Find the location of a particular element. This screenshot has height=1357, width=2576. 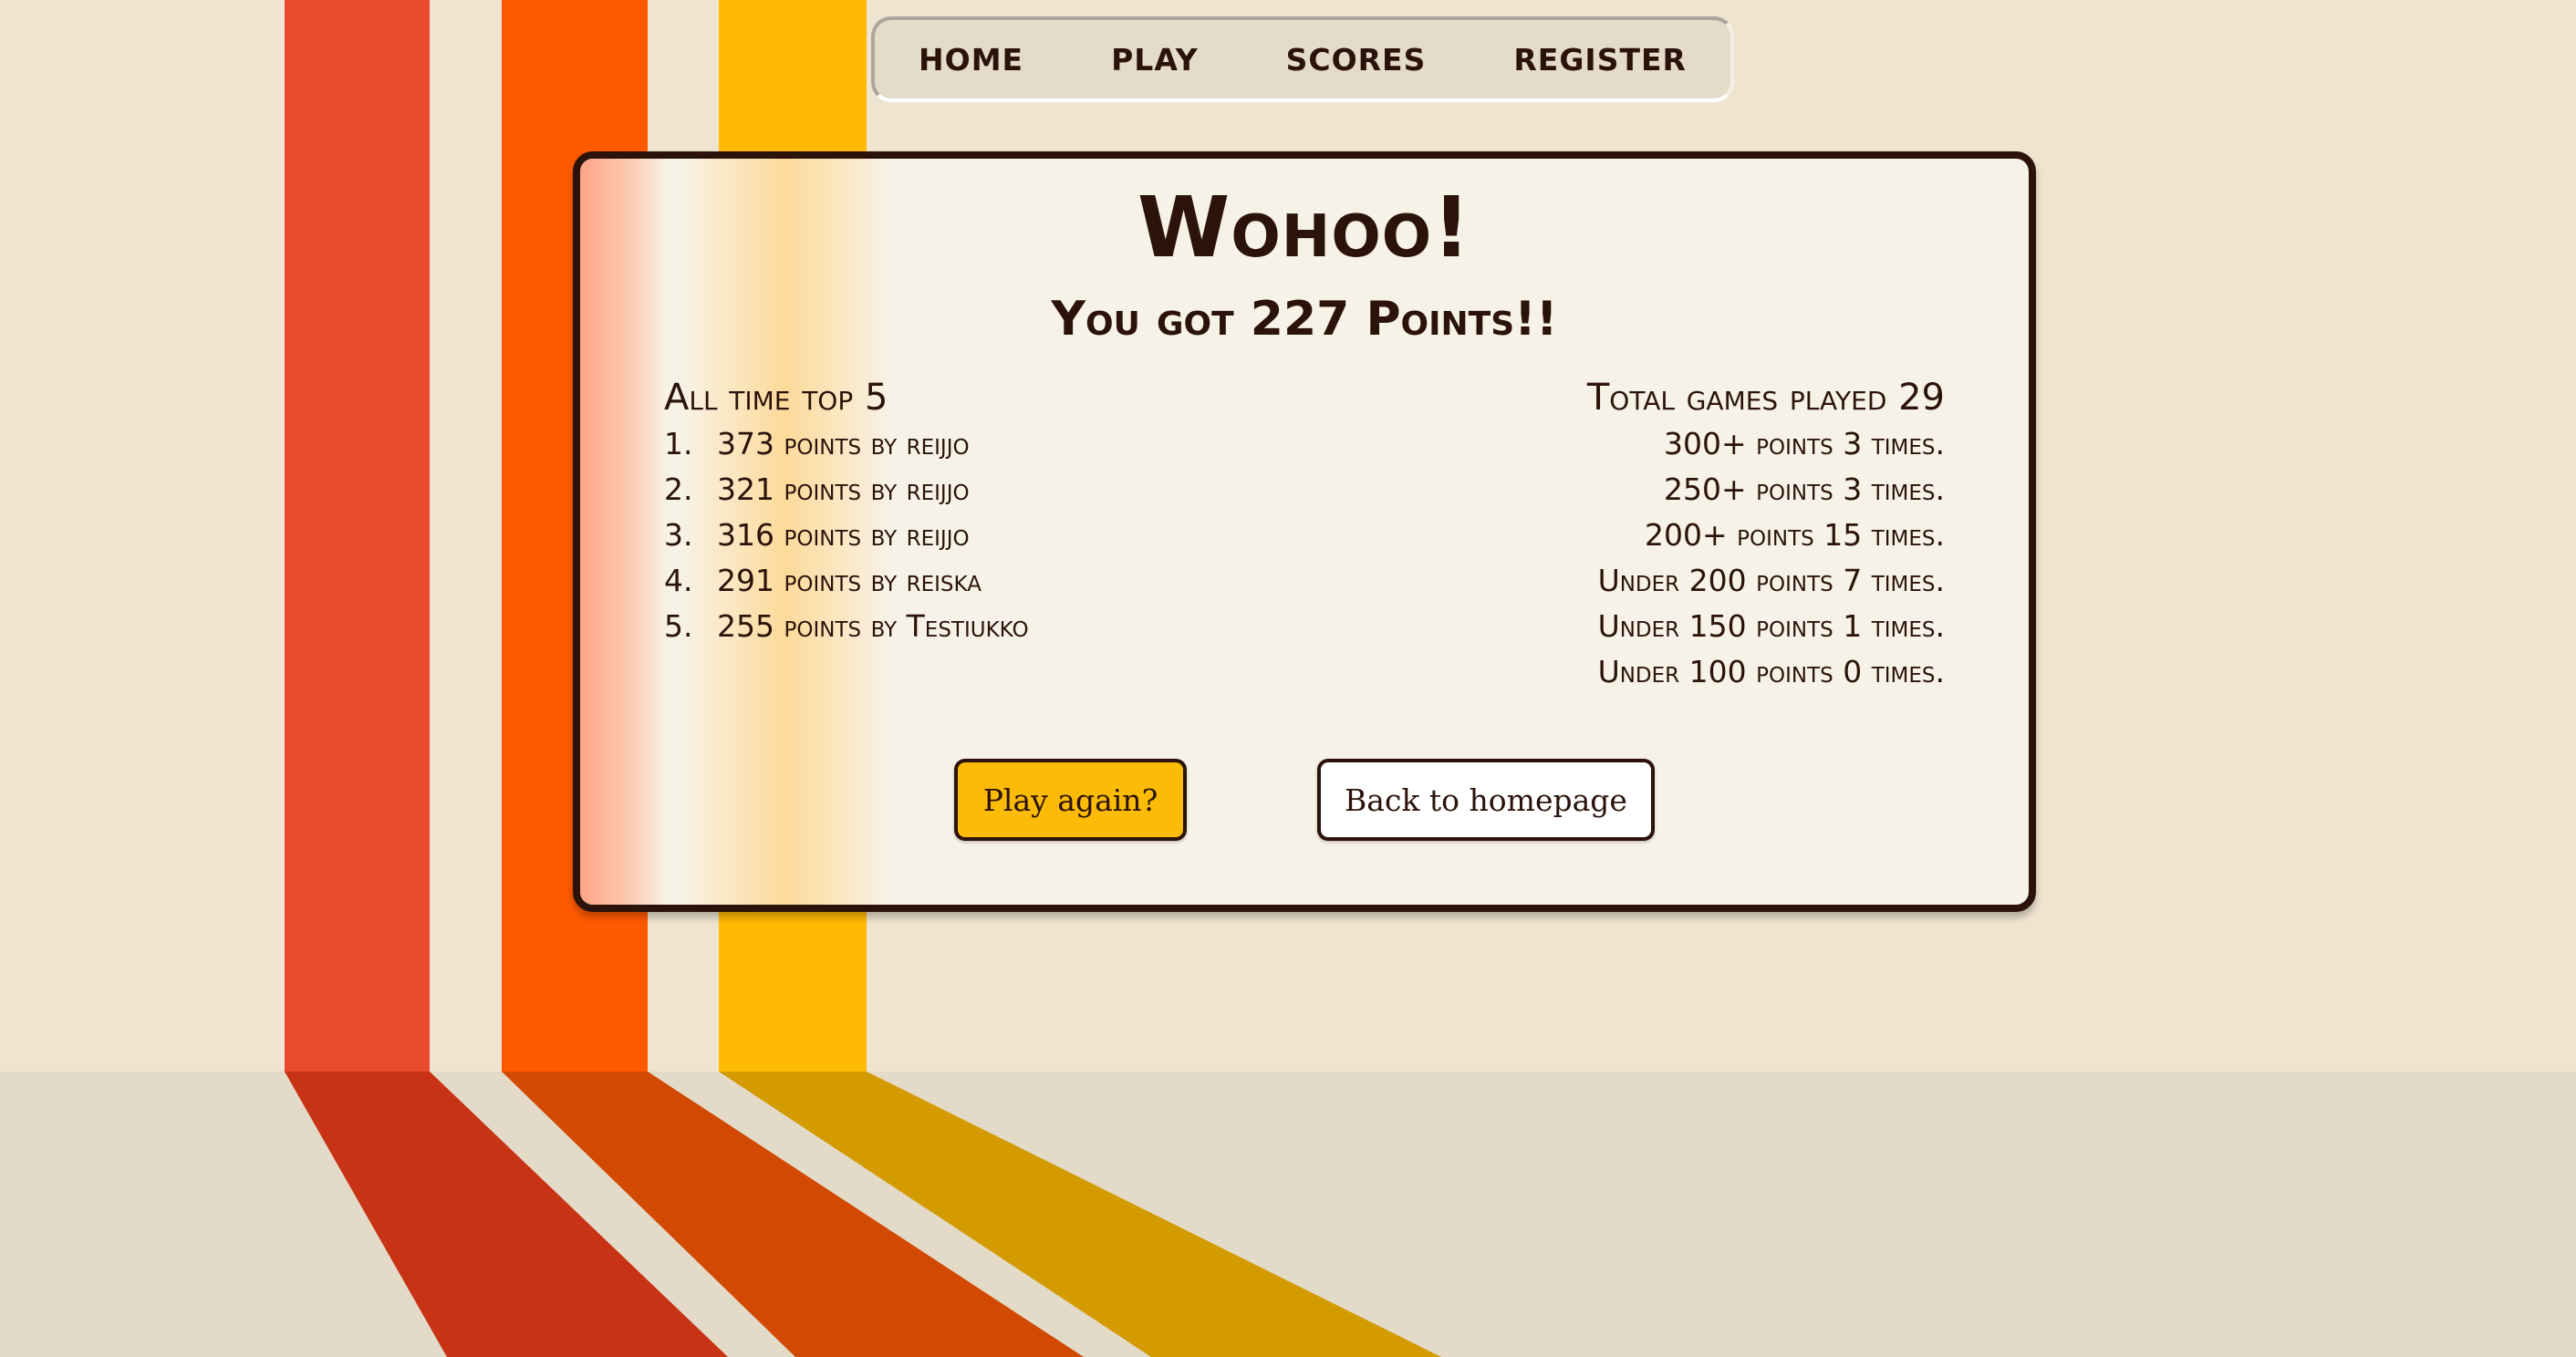

score-entry: 316 points by reijjo is located at coordinates (844, 535).